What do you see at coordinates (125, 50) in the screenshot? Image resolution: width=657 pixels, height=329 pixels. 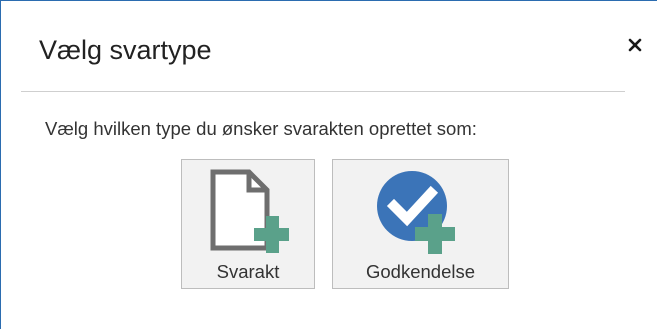 I see `dialog-title: Vælg svartype` at bounding box center [125, 50].